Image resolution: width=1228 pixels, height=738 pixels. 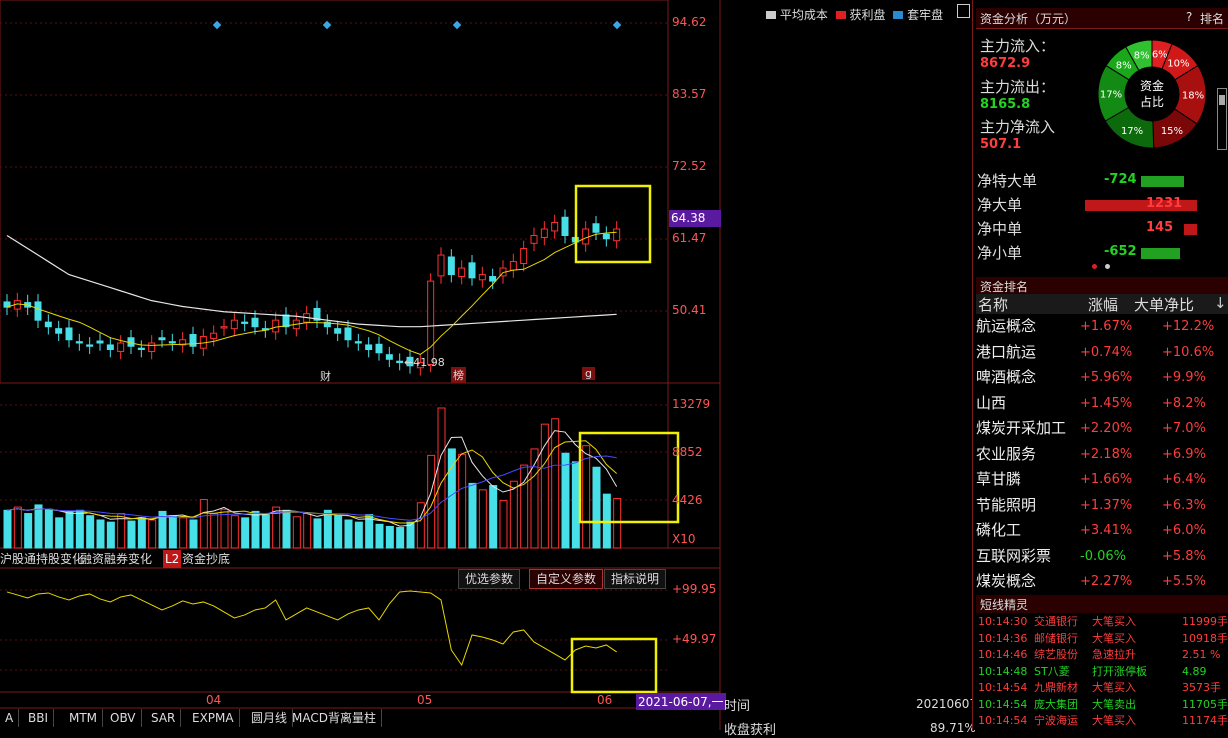 What do you see at coordinates (1102, 622) in the screenshot?
I see `shortline-row: 10:14:30 交通银行 大笔买入 11999手` at bounding box center [1102, 622].